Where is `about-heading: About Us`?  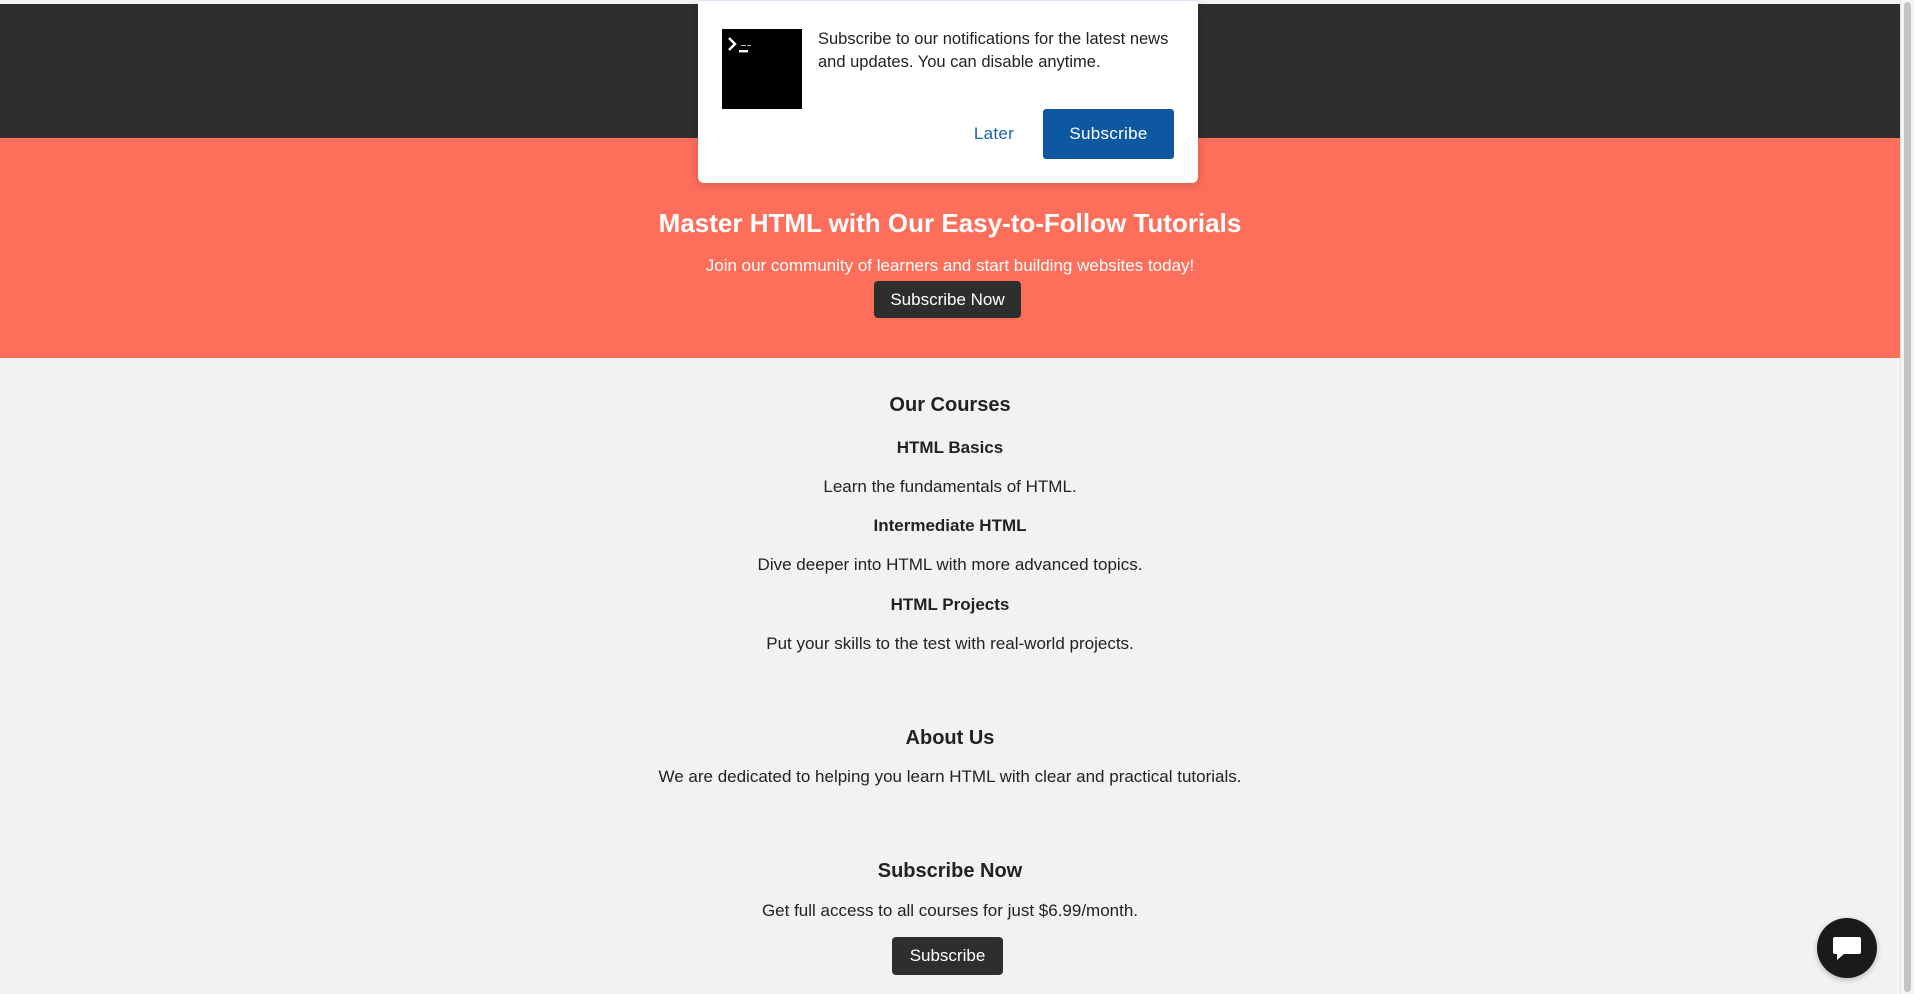
about-heading: About Us is located at coordinates (950, 738).